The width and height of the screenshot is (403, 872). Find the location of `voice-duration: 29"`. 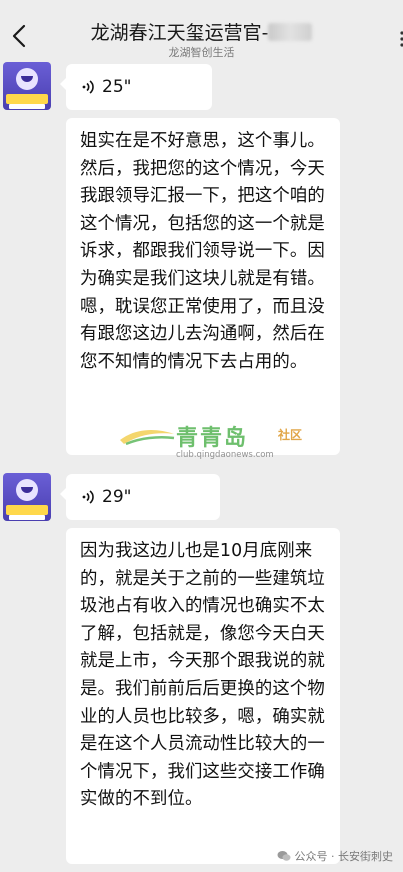

voice-duration: 29" is located at coordinates (117, 497).